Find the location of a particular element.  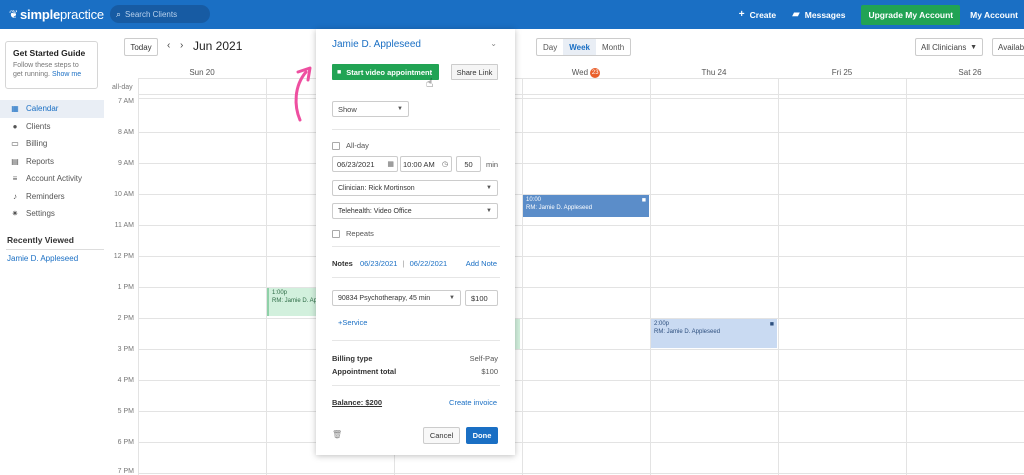

time-input: 10:00 AM ◷ is located at coordinates (426, 164).